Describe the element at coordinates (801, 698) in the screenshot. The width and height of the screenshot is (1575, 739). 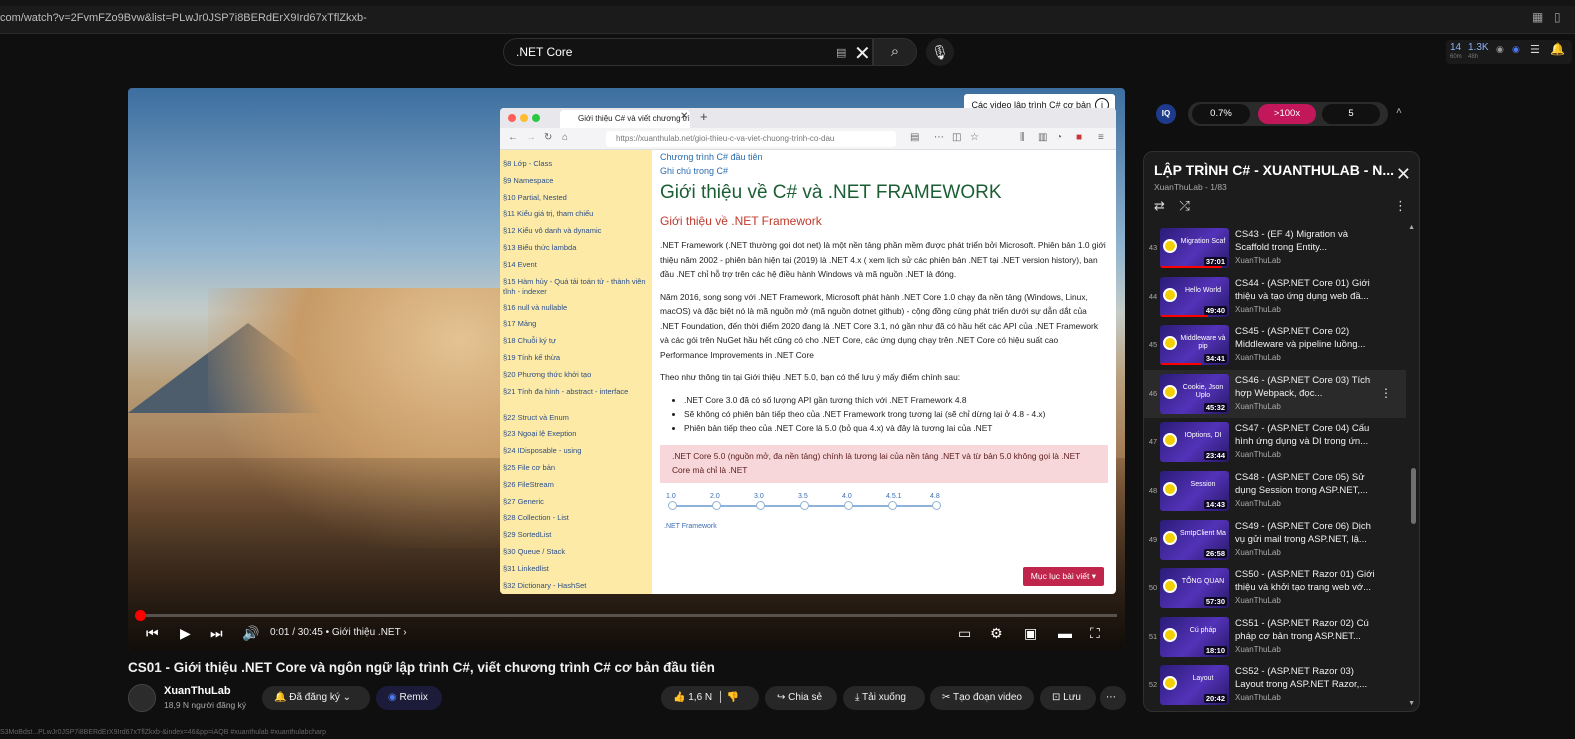
I see `share-button: ↪ Chia sẻ` at that location.